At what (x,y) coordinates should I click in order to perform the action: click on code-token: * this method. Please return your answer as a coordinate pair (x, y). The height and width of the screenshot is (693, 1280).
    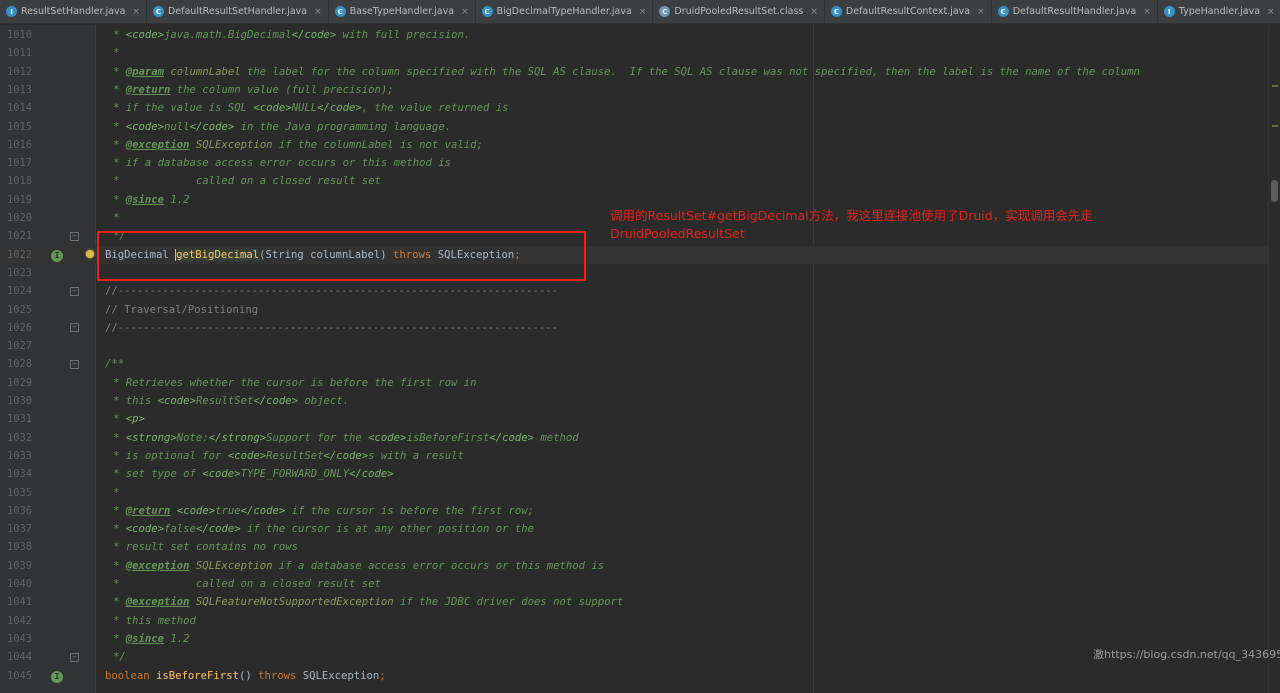
    Looking at the image, I should click on (154, 620).